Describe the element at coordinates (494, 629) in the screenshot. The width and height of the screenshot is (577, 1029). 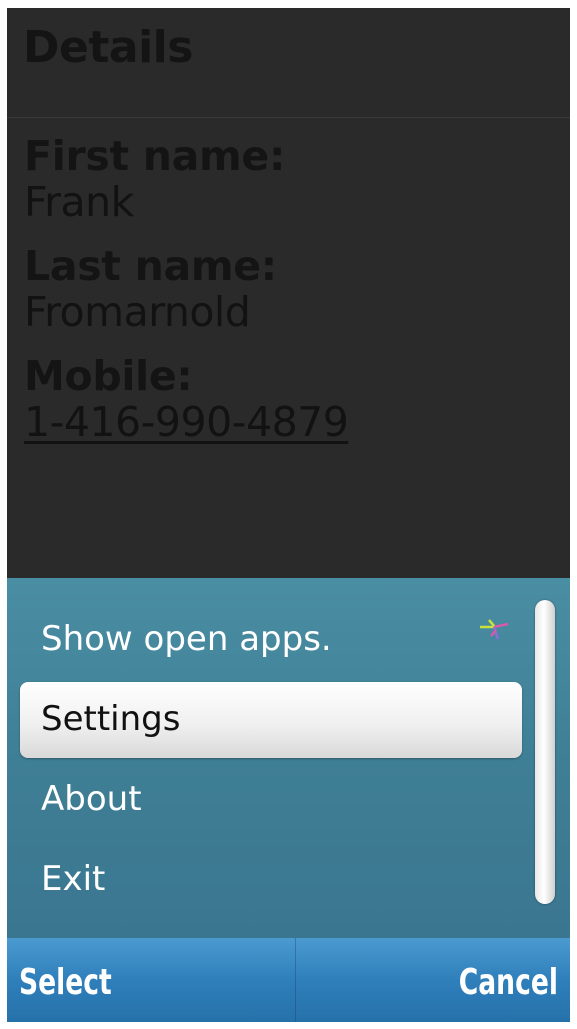
I see `task-swapper-icon` at that location.